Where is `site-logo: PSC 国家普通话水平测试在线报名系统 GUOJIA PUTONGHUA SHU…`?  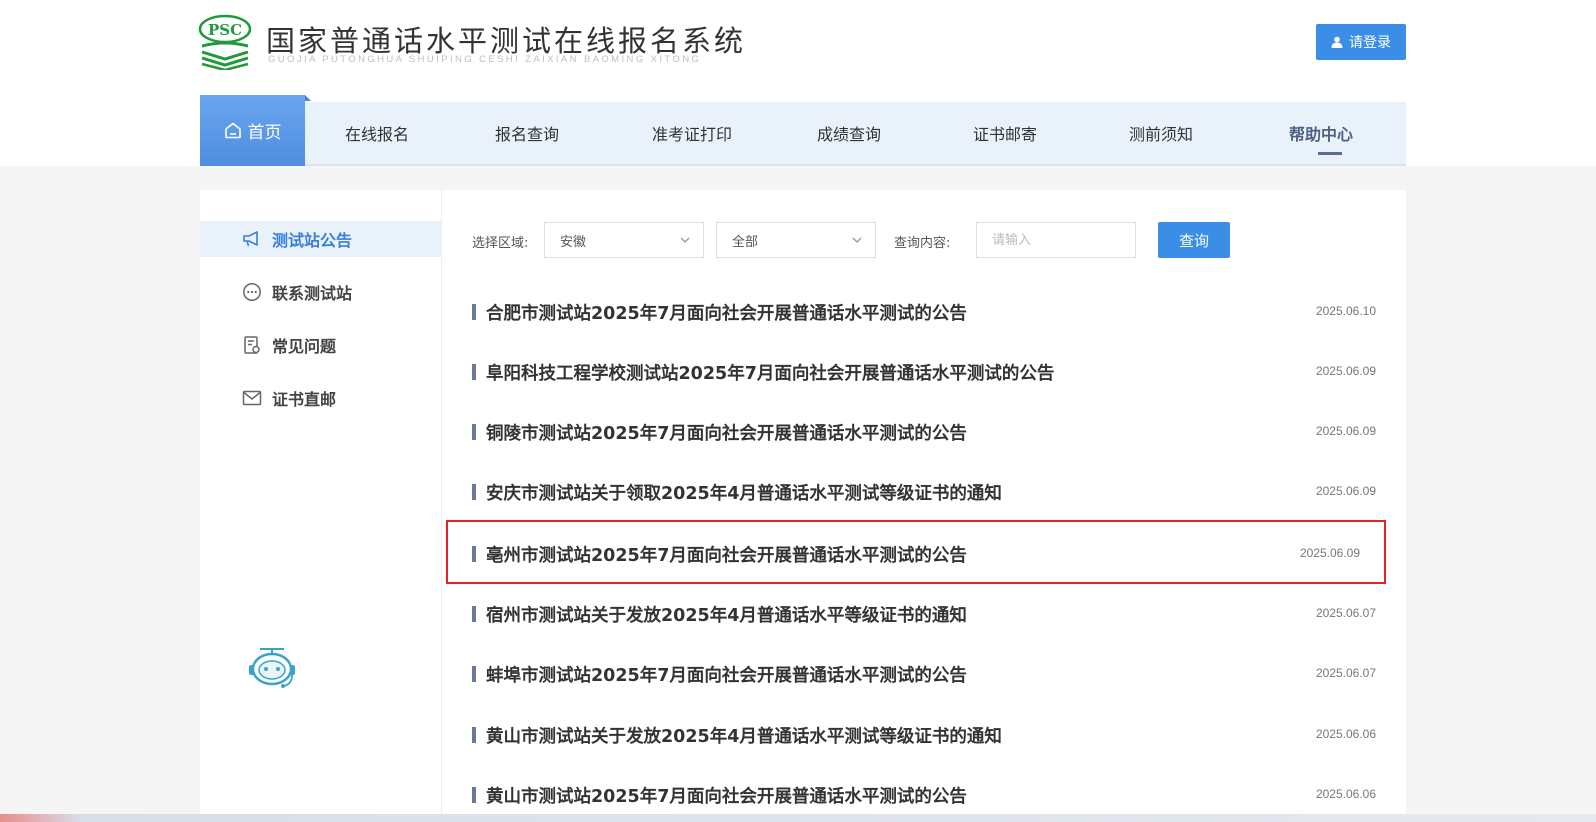
site-logo: PSC 国家普通话水平测试在线报名系统 GUOJIA PUTONGHUA SHU… is located at coordinates (498, 44).